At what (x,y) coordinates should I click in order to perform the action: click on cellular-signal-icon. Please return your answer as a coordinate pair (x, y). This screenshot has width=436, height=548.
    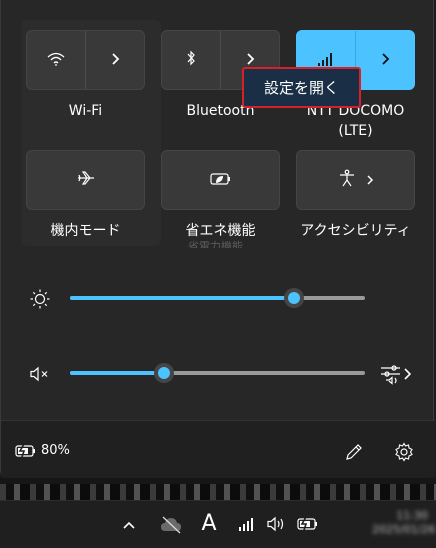
    Looking at the image, I should click on (247, 524).